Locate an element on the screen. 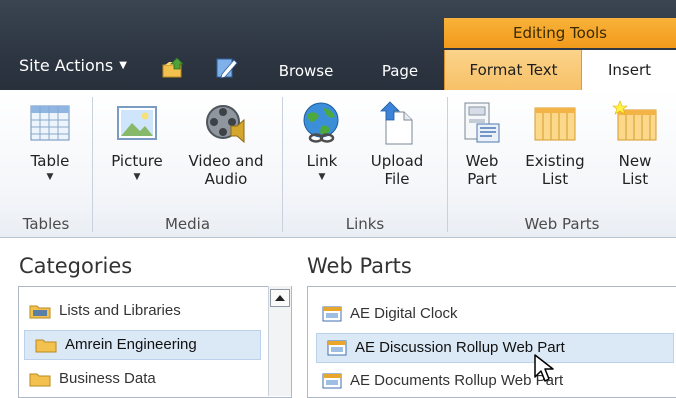 This screenshot has width=676, height=398. edit-page-icon is located at coordinates (226, 68).